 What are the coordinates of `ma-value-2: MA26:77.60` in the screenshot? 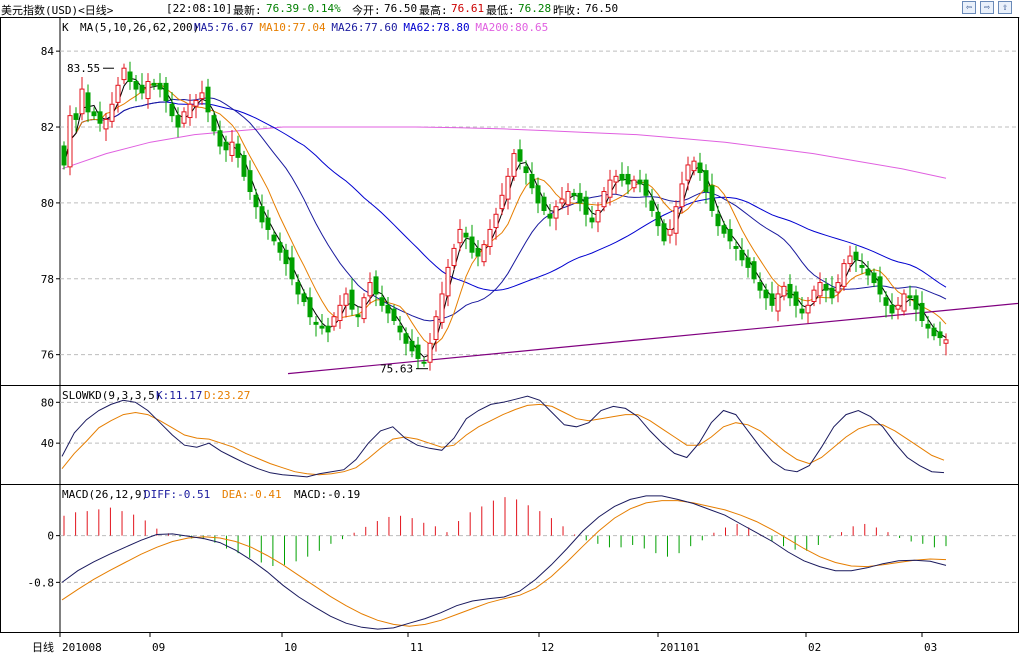 It's located at (364, 27).